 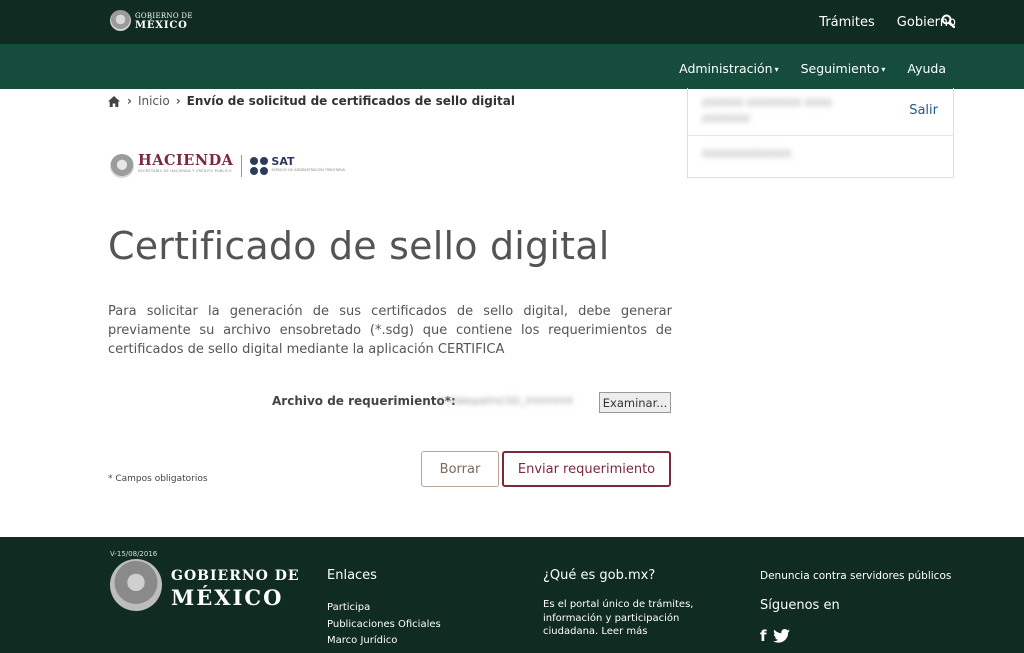 What do you see at coordinates (352, 575) in the screenshot?
I see `footer-links-title: Enlaces` at bounding box center [352, 575].